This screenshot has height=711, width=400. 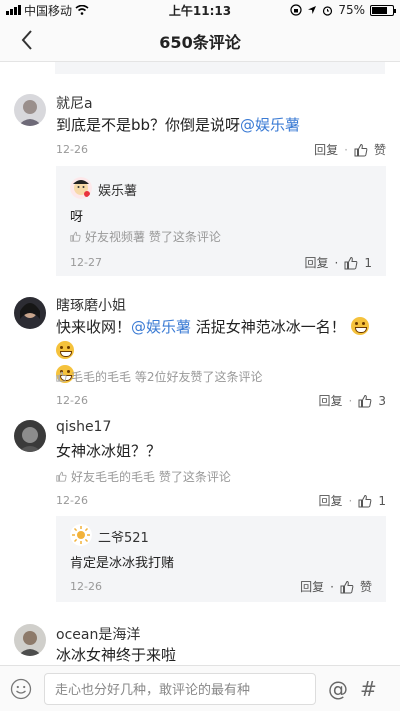 I want to click on comment-input-bar: 走心也分好几种，敢评论的最有种 @ #, so click(x=200, y=688).